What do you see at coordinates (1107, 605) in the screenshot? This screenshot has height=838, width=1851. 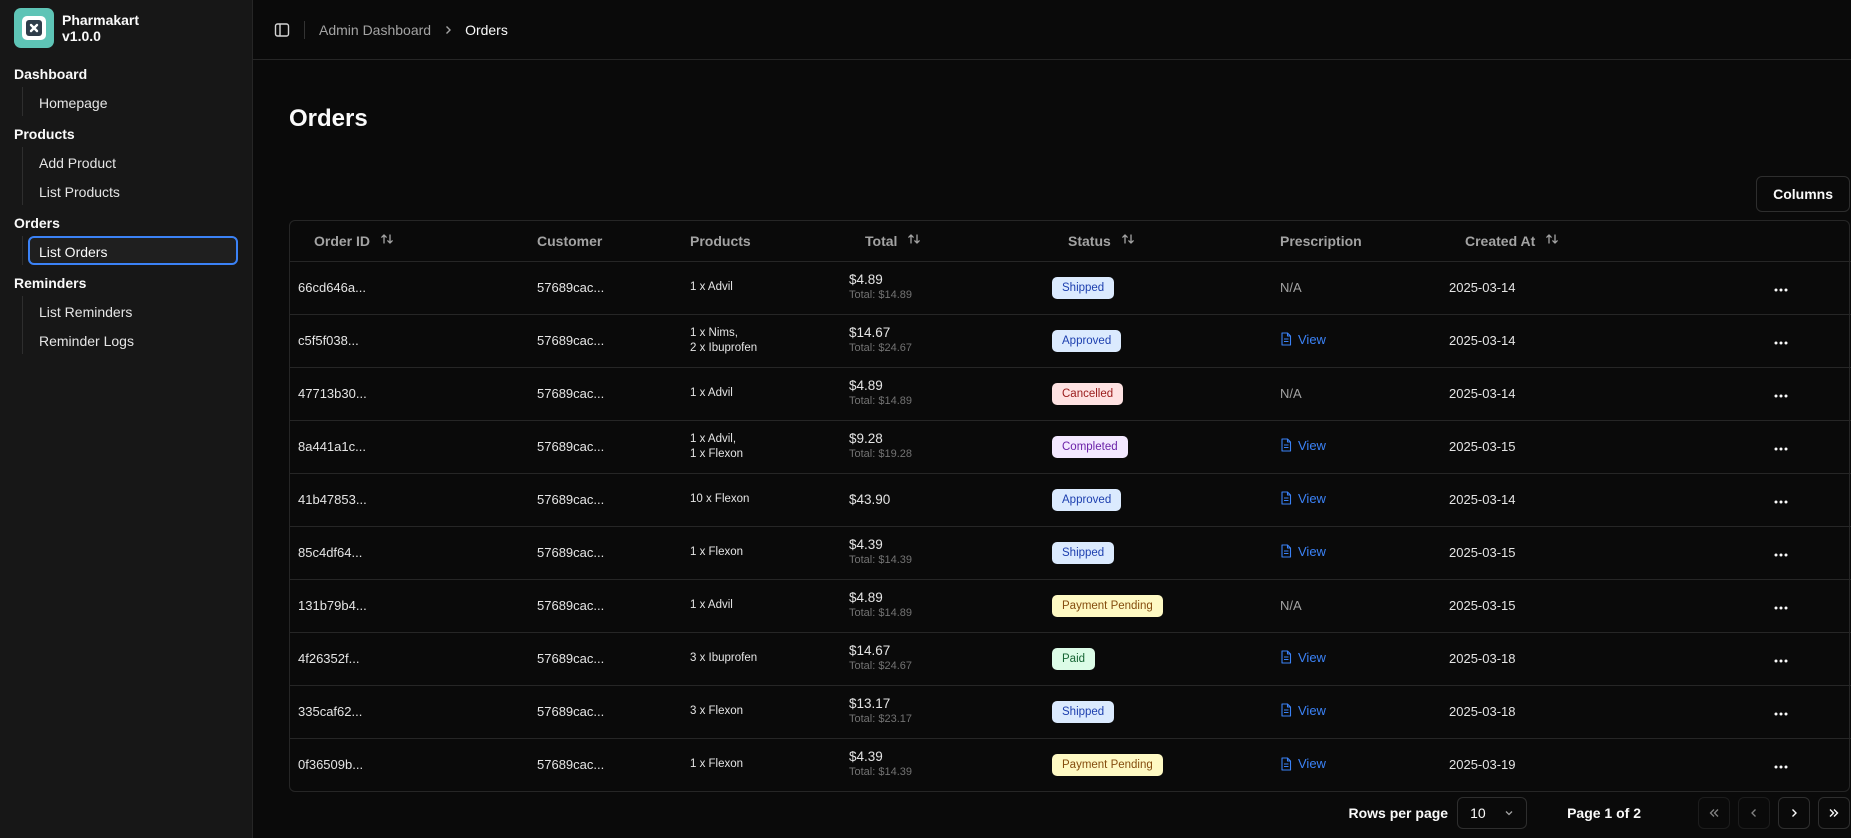 I see `status-badge: Payment Pending` at bounding box center [1107, 605].